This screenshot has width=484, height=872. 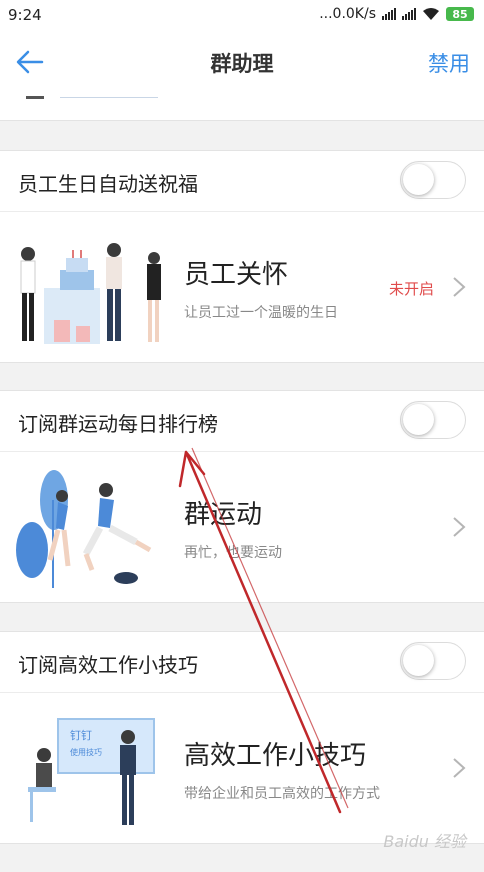 What do you see at coordinates (275, 756) in the screenshot?
I see `card-title: 高效工作小技巧` at bounding box center [275, 756].